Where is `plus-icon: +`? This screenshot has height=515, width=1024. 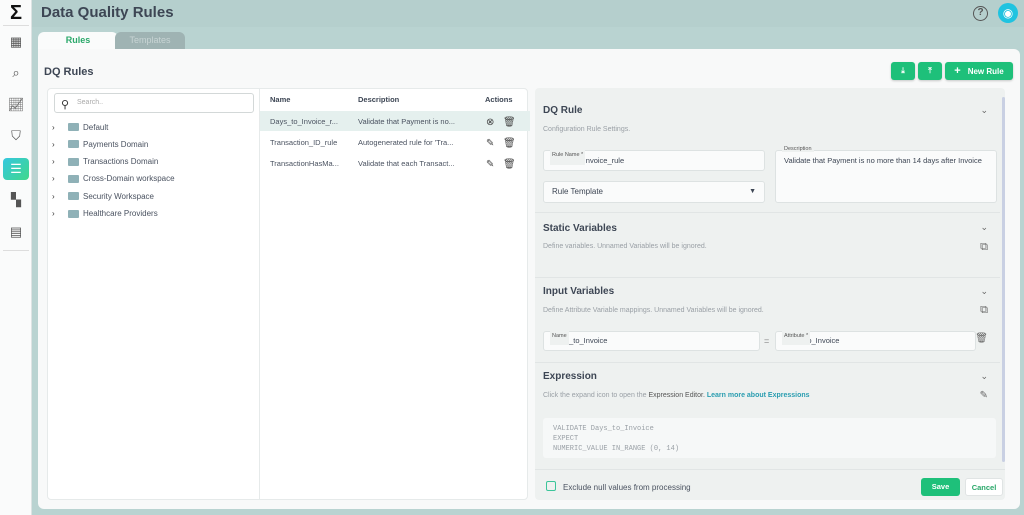 plus-icon: + is located at coordinates (957, 71).